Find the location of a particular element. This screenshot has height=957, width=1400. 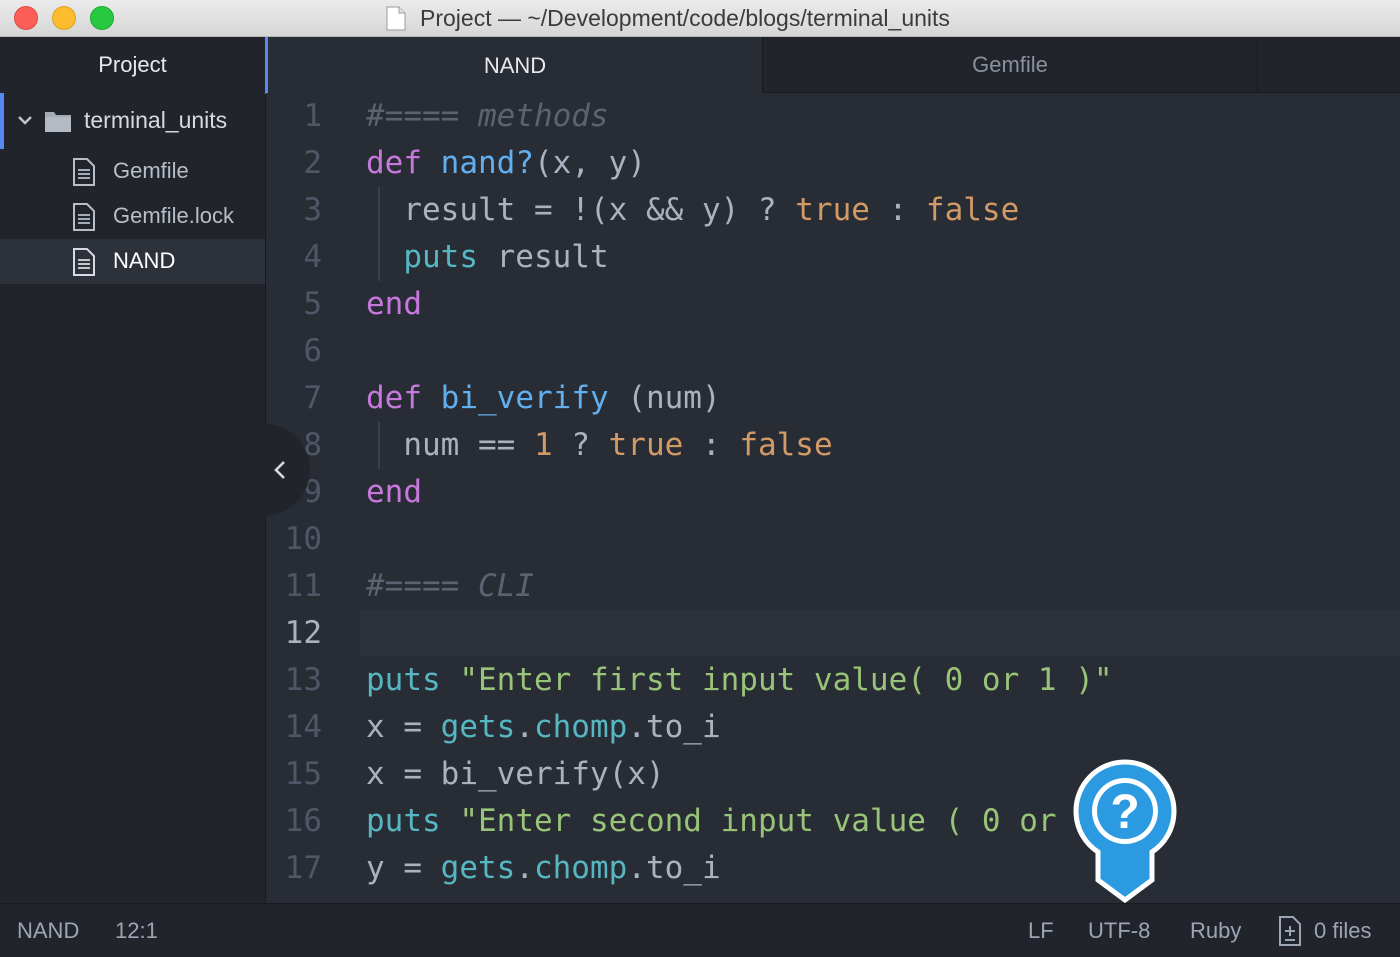

code-text: #==== methods is located at coordinates (487, 116).